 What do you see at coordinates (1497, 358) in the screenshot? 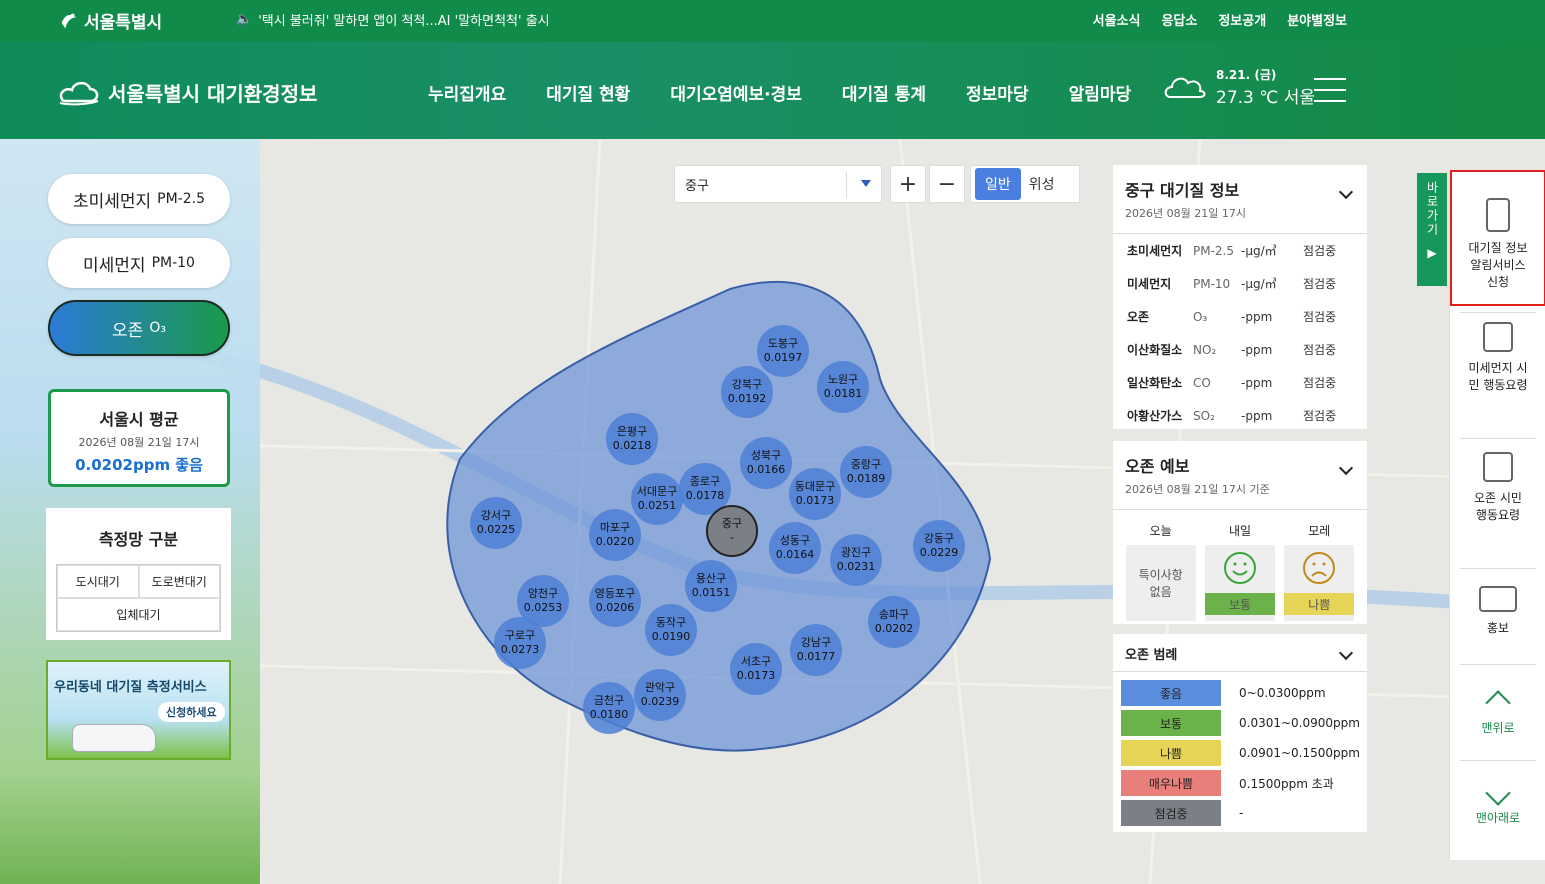
I see `quick-pm-guide: 미세먼지 시민 행동요령` at bounding box center [1497, 358].